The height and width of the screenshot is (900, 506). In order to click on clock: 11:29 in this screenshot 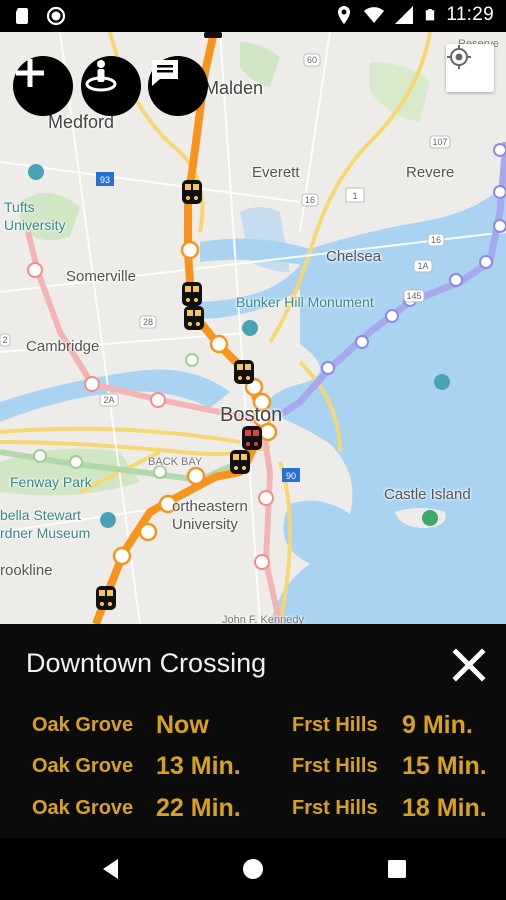, I will do `click(470, 14)`.